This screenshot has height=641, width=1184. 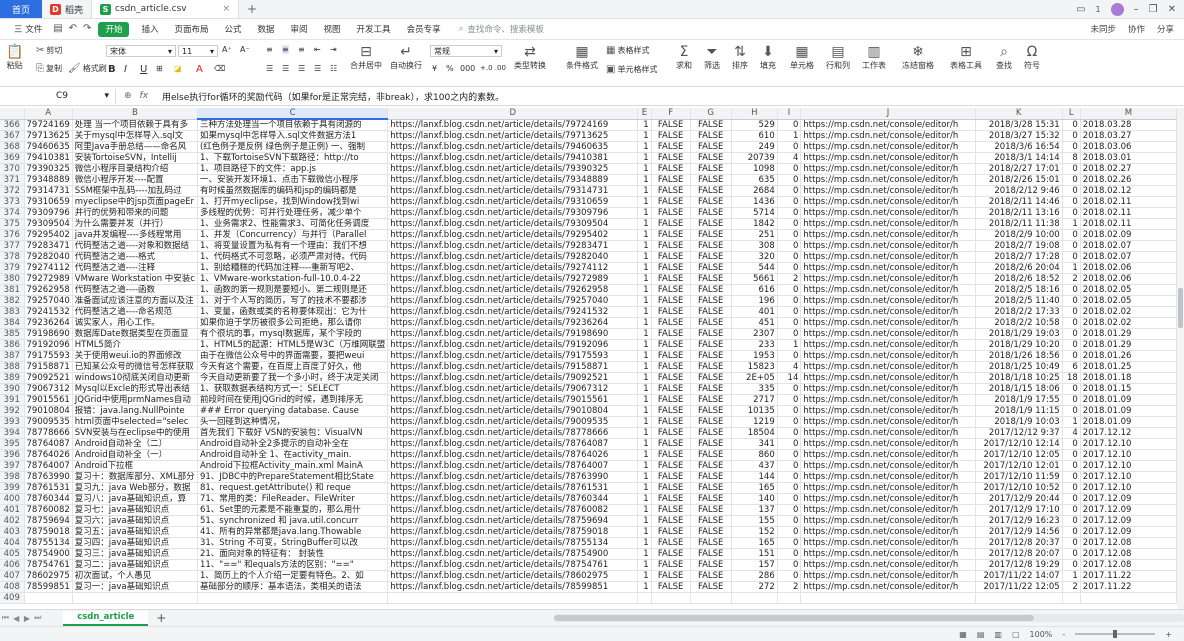 I want to click on row-header: 378, so click(x=12, y=257).